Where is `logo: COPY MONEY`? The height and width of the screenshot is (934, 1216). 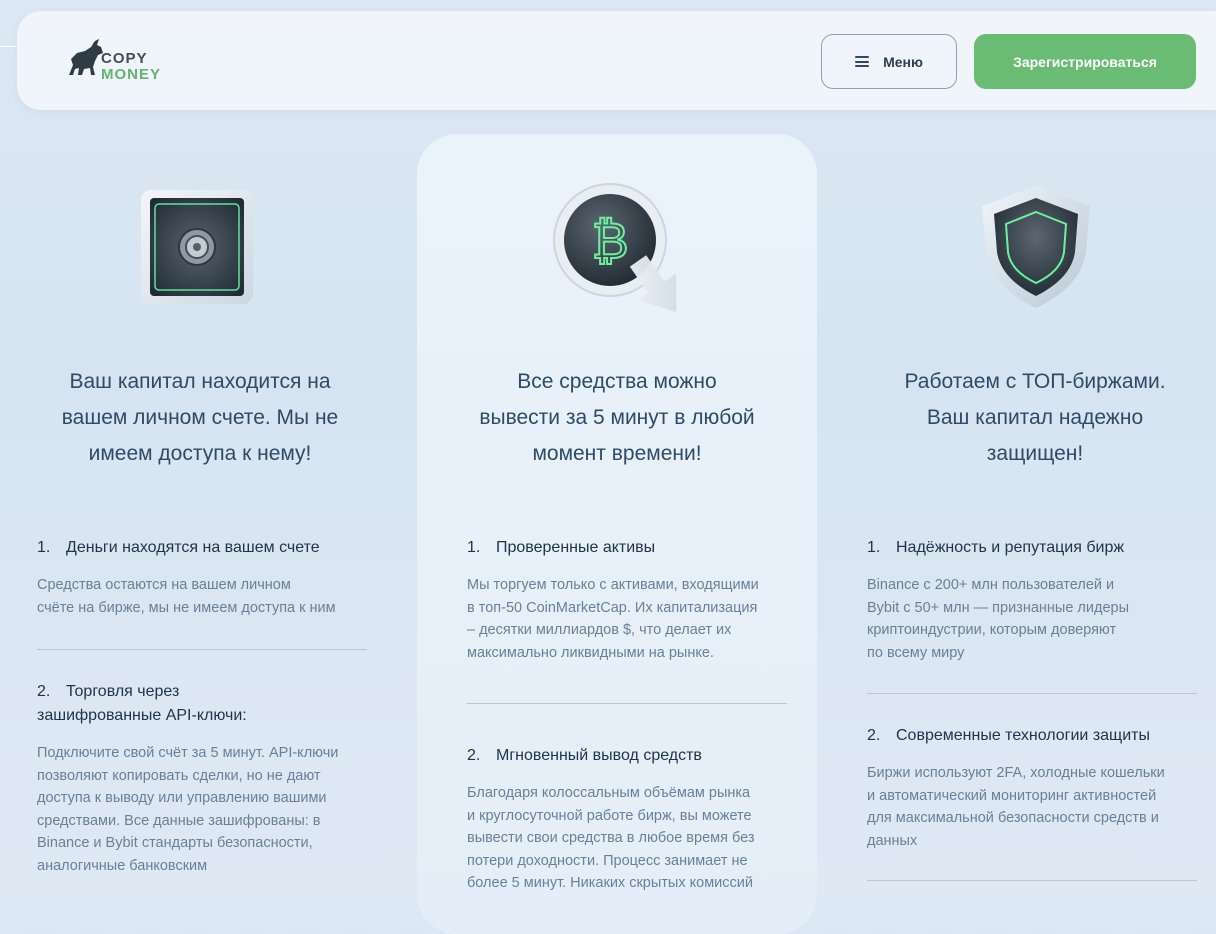
logo: COPY MONEY is located at coordinates (120, 61).